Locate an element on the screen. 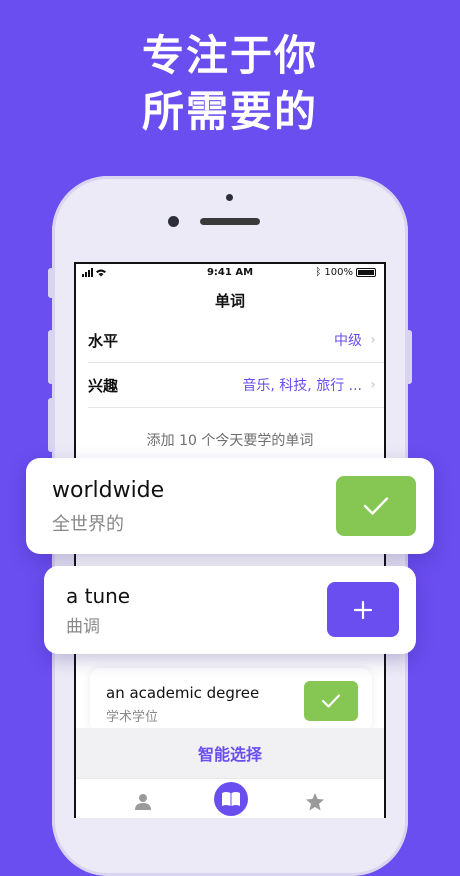 The height and width of the screenshot is (876, 460). star-icon is located at coordinates (315, 802).